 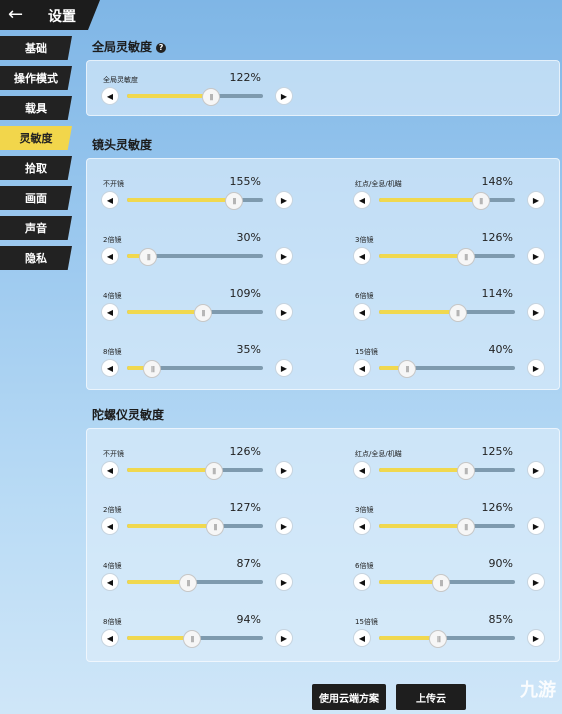 What do you see at coordinates (538, 690) in the screenshot?
I see `watermark-logo: 九游` at bounding box center [538, 690].